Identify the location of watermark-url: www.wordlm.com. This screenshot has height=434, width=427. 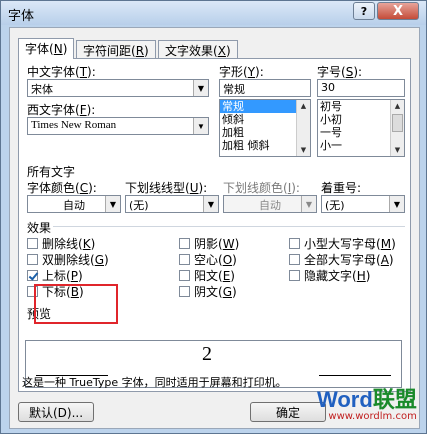
(372, 416).